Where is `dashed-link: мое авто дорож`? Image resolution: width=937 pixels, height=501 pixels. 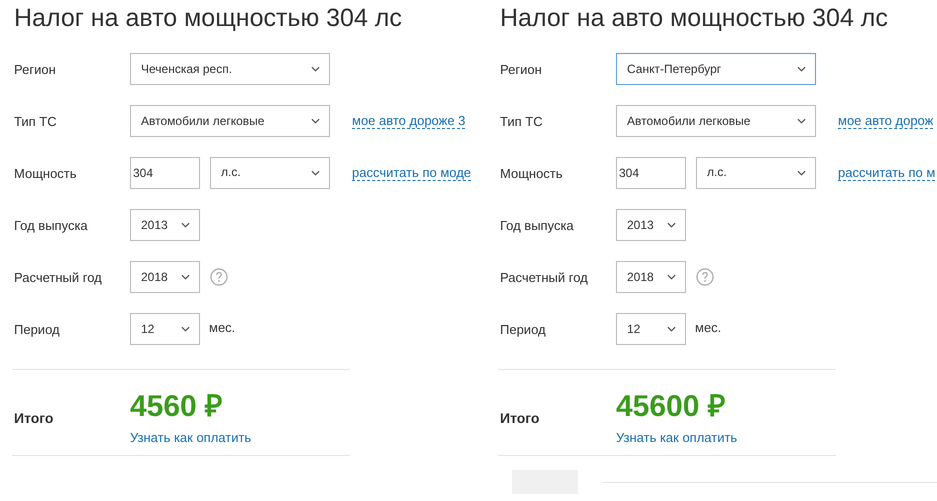
dashed-link: мое авто дорож is located at coordinates (886, 121).